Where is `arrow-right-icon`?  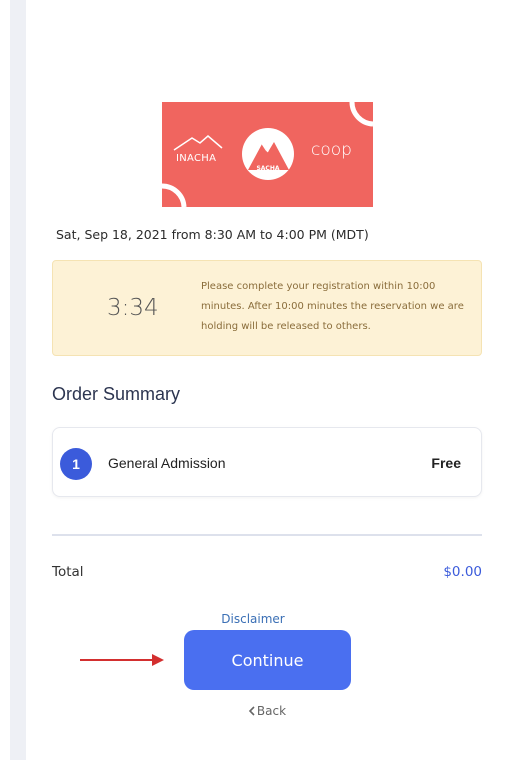 arrow-right-icon is located at coordinates (122, 660).